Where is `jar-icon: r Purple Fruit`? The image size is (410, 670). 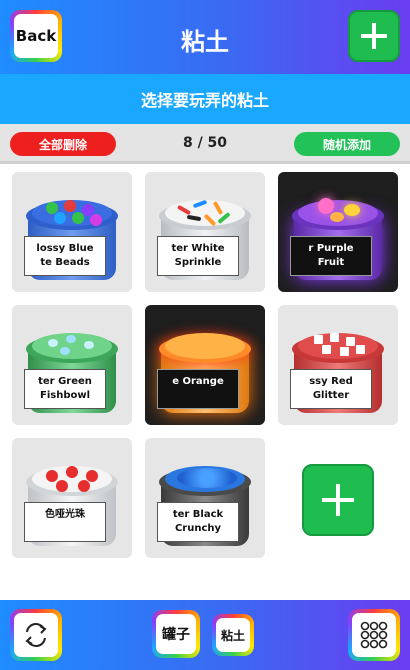 jar-icon: r Purple Fruit is located at coordinates (338, 236).